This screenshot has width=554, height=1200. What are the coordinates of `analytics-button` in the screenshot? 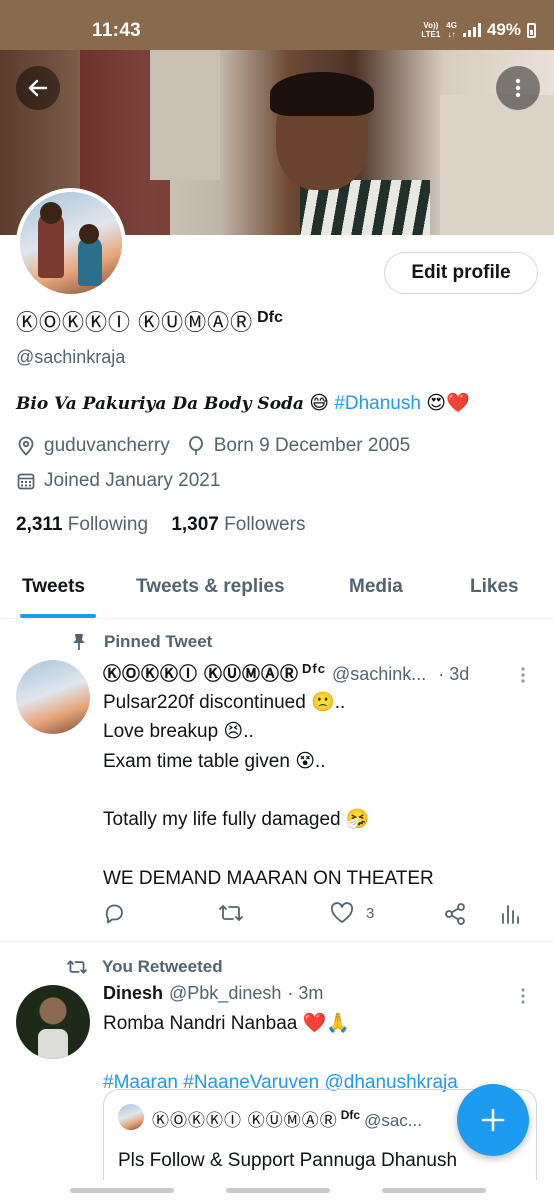 It's located at (510, 913).